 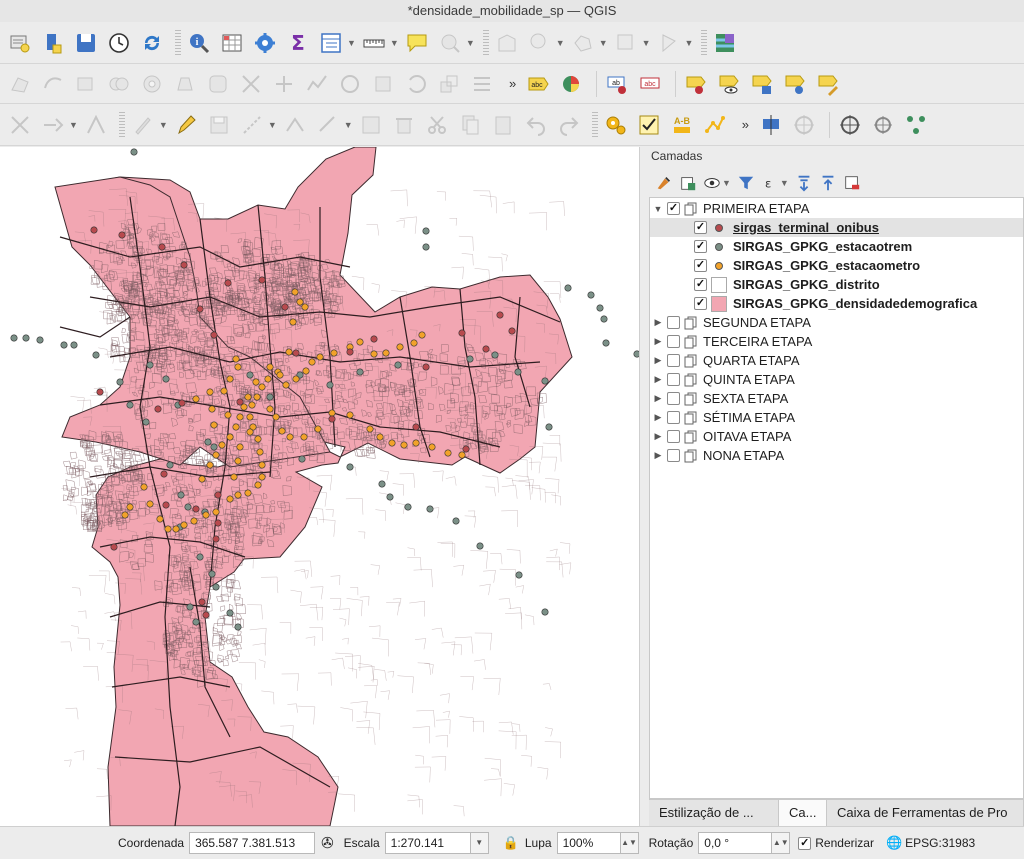 I want to click on rotate-feature-icon, so click(x=416, y=84).